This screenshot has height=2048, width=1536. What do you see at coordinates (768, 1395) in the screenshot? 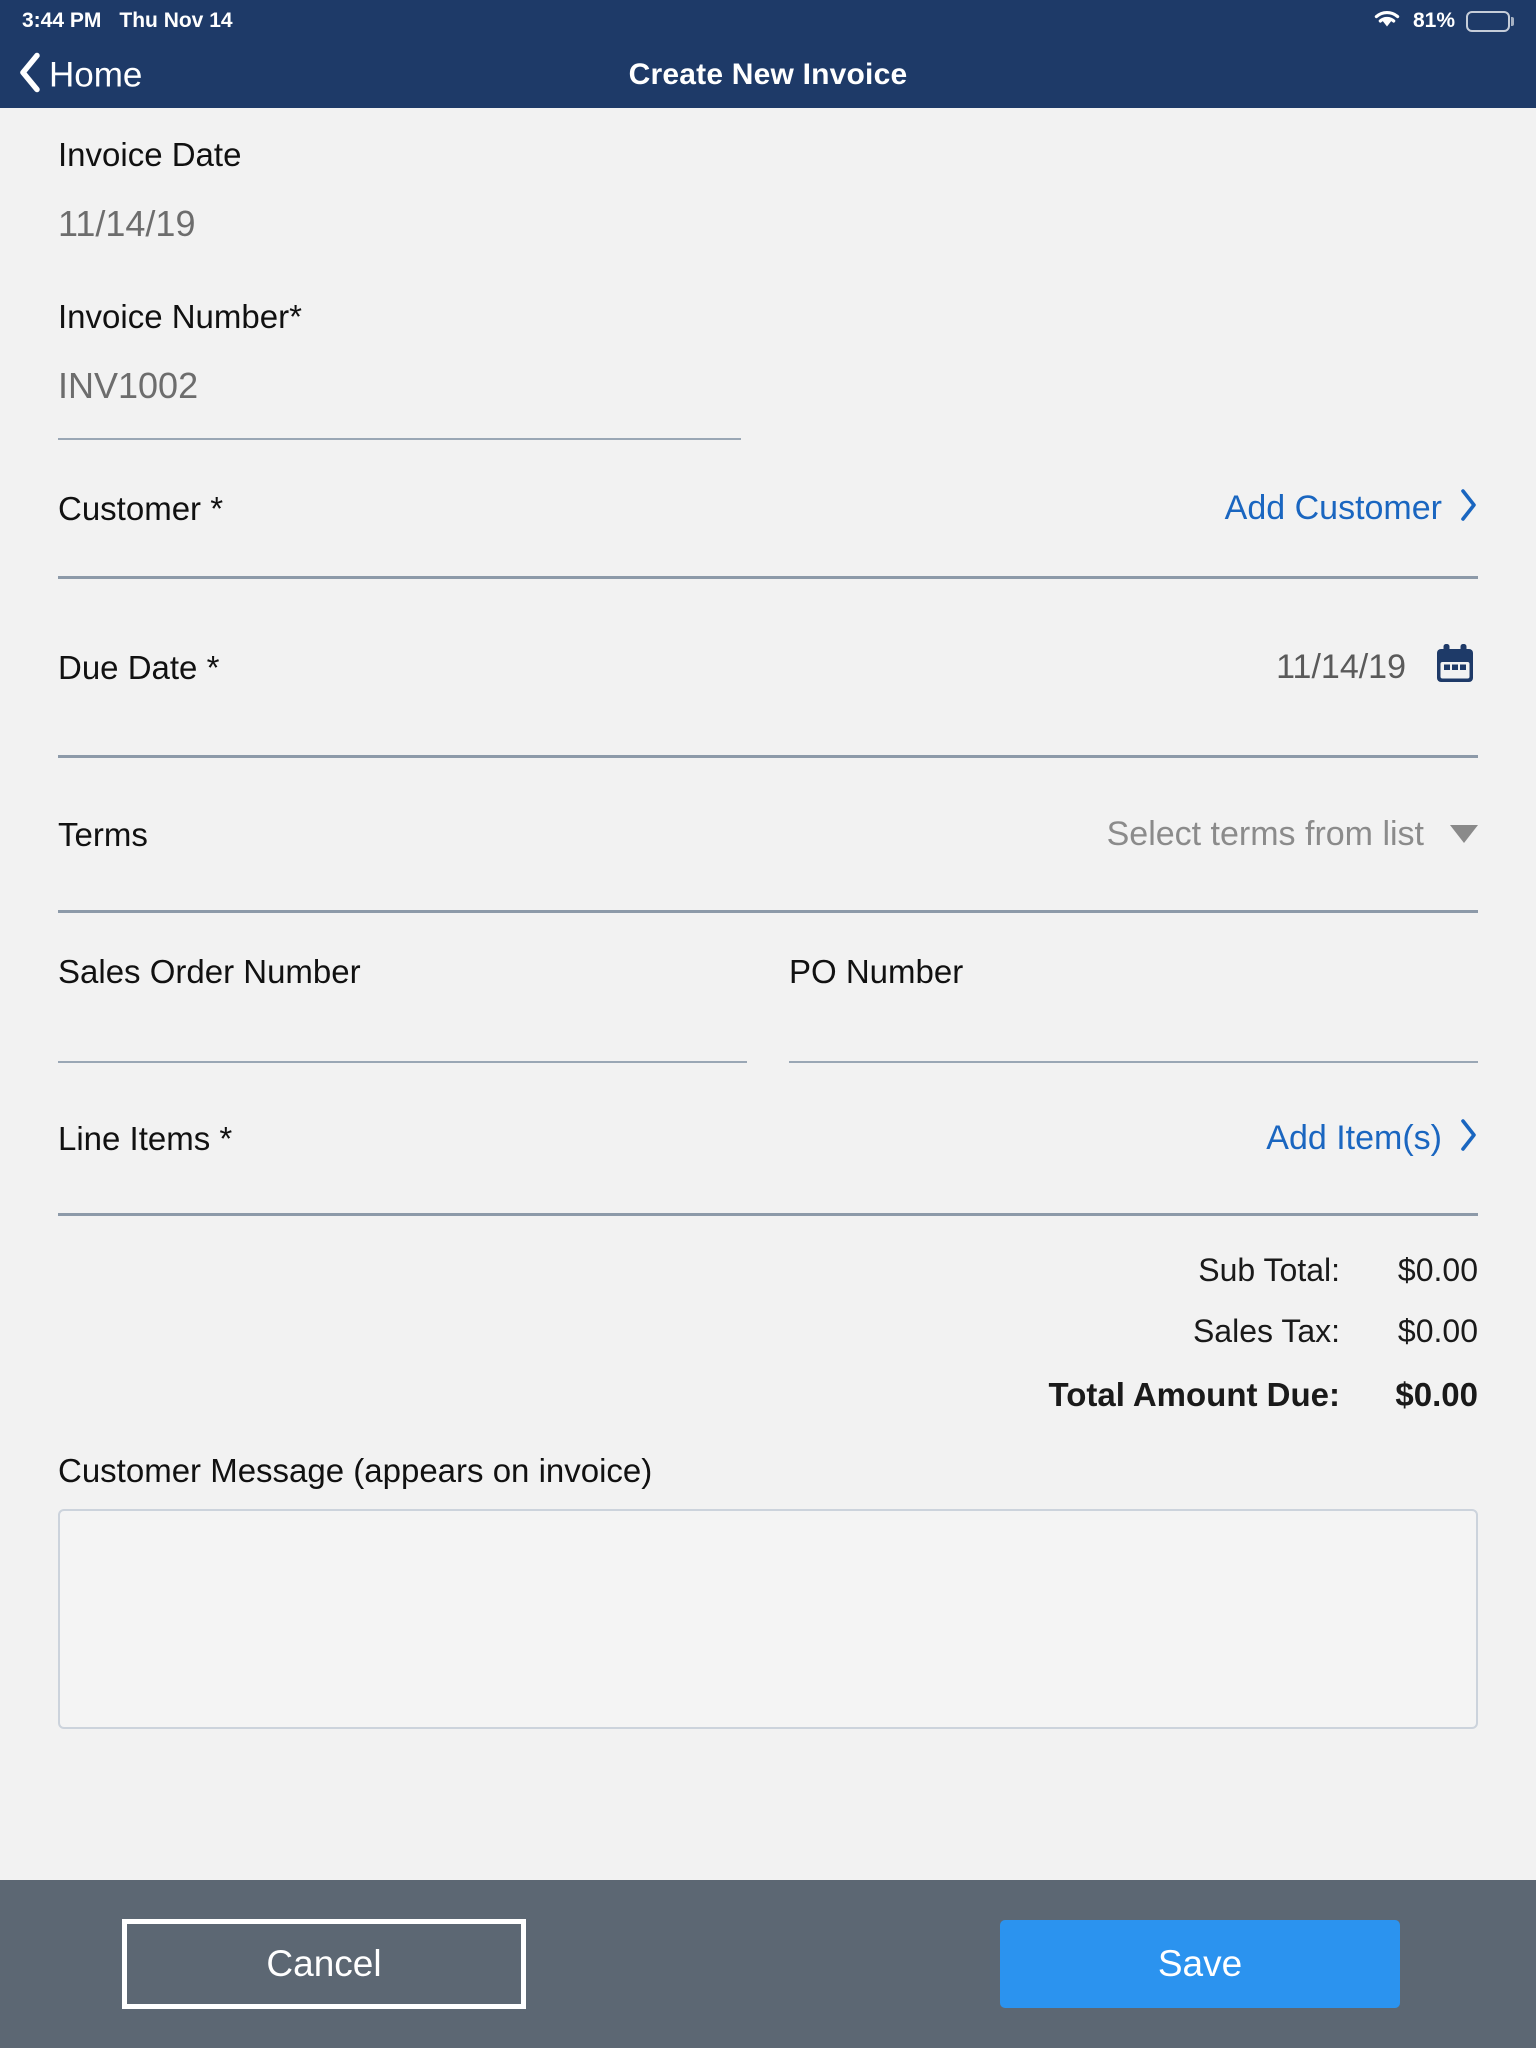
I see `total-row-amount-due: Total Amount Due: $0.00` at bounding box center [768, 1395].